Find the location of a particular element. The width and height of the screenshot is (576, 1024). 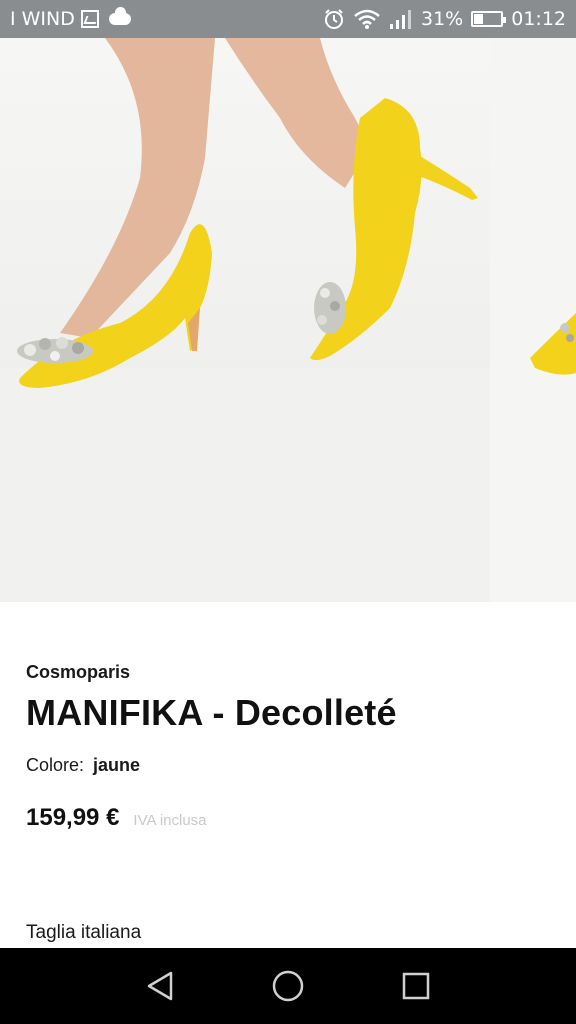

back-icon is located at coordinates (160, 986).